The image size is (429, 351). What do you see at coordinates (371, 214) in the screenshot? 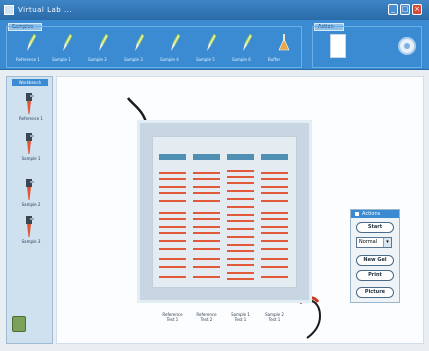
I see `actions-title: Actions` at bounding box center [371, 214].